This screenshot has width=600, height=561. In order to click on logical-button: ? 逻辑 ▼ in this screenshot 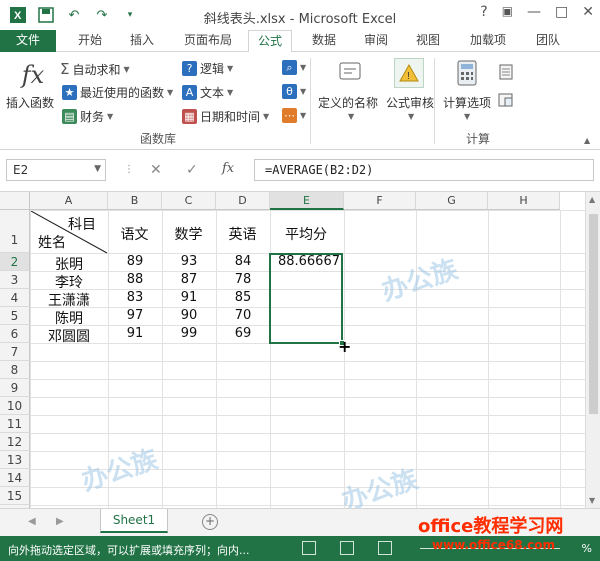, I will do `click(207, 68)`.